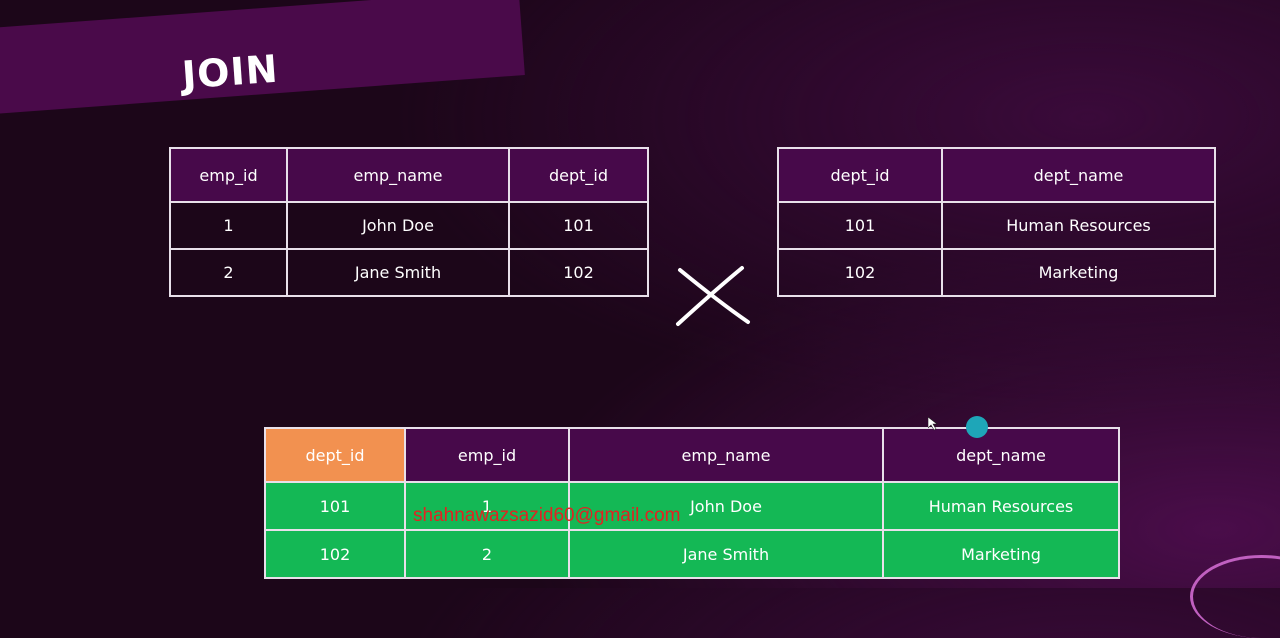 This screenshot has height=638, width=1280. Describe the element at coordinates (230, 72) in the screenshot. I see `page-title: JOIN` at that location.